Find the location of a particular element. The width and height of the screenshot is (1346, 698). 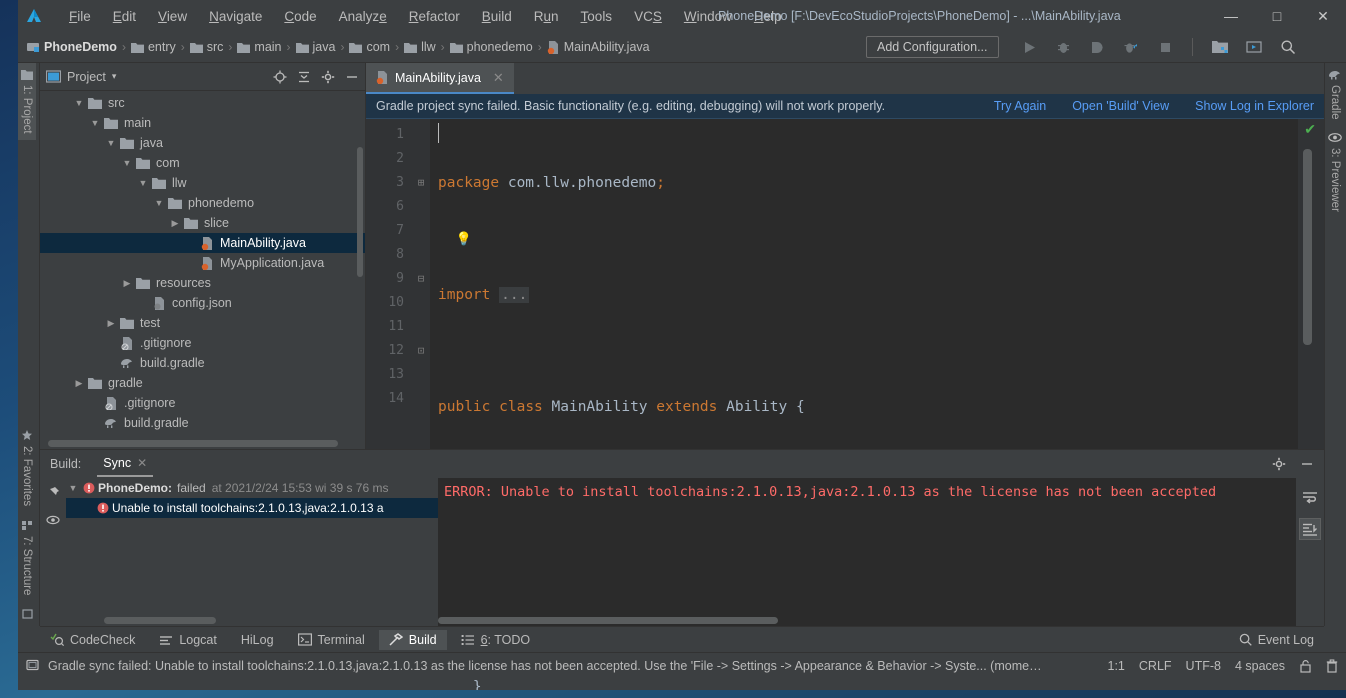

project-tree-scrollbar is located at coordinates (360, 212).